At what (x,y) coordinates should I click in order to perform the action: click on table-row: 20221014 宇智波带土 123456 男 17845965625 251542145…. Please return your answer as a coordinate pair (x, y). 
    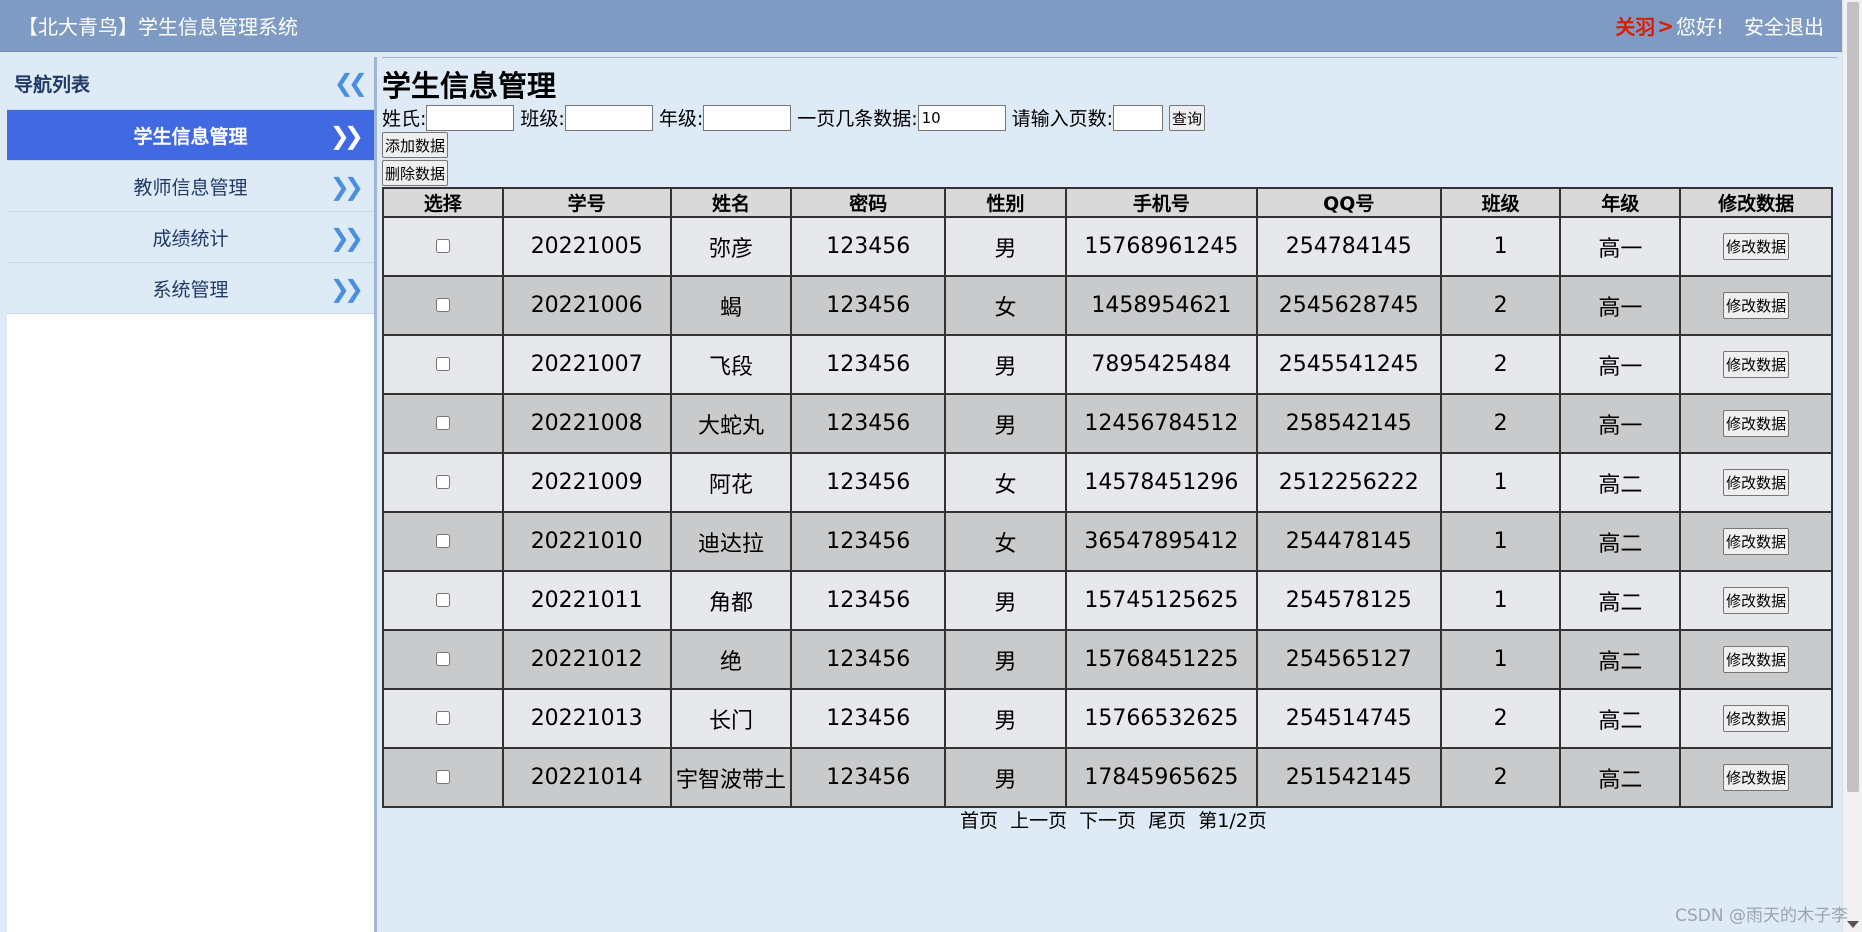
    Looking at the image, I should click on (1107, 777).